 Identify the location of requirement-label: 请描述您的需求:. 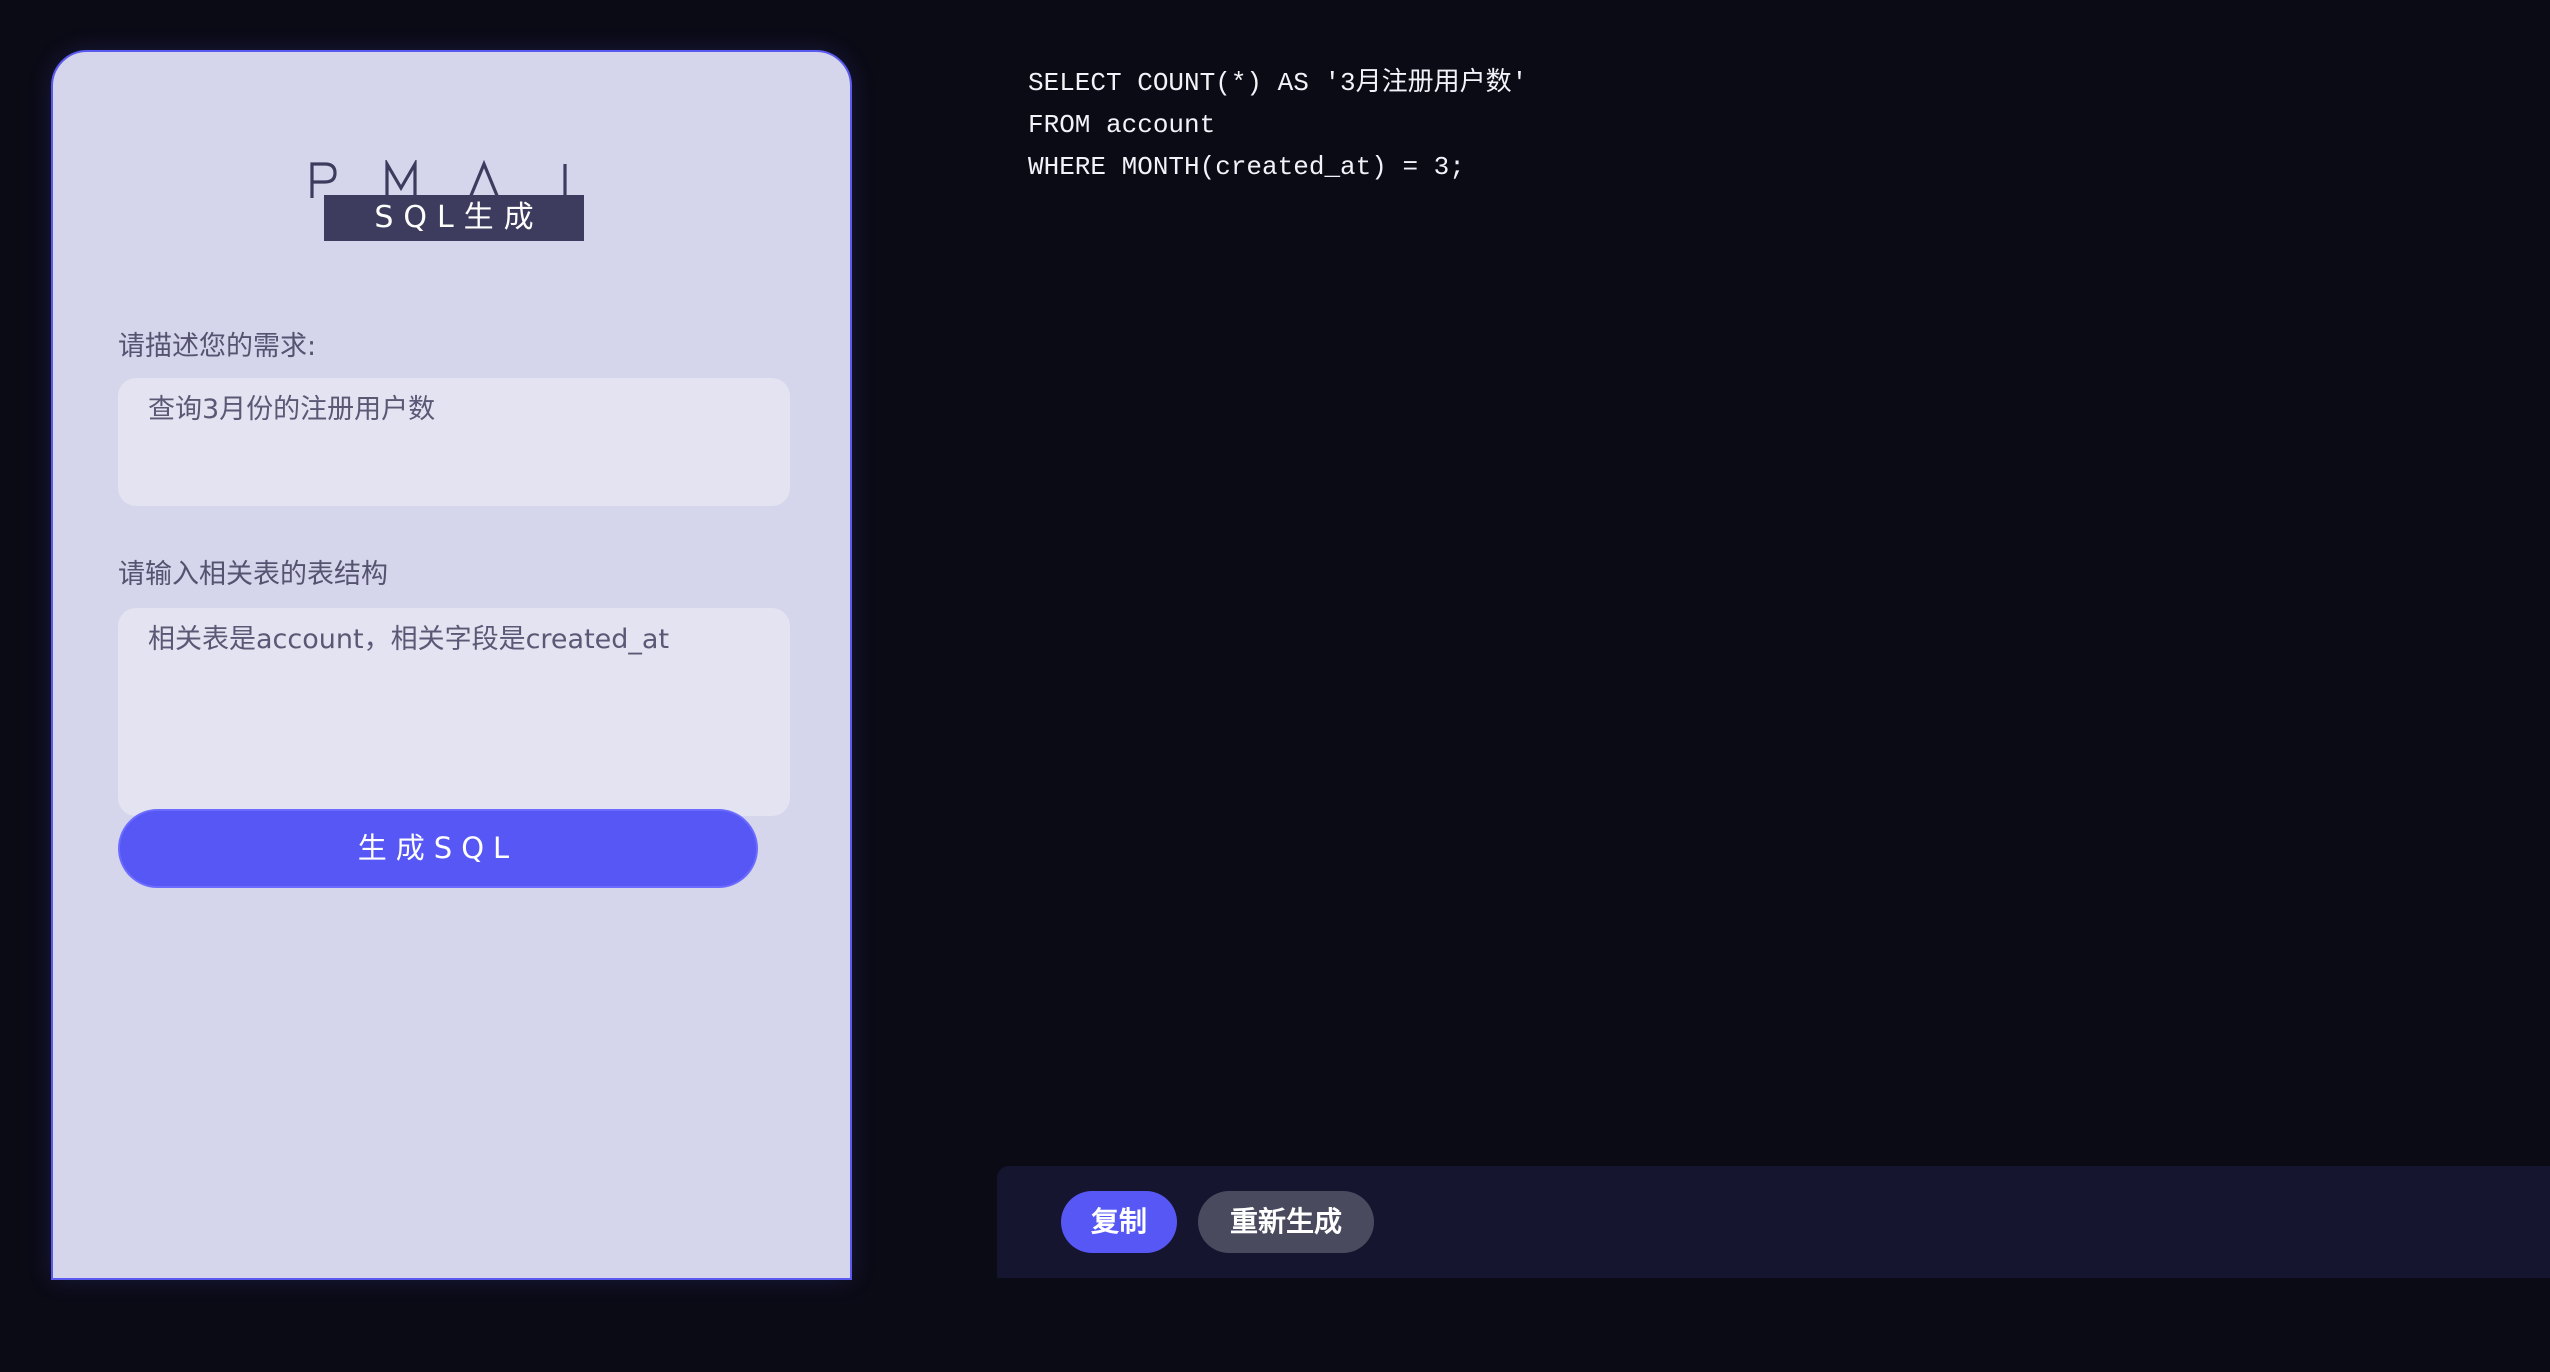
(217, 346).